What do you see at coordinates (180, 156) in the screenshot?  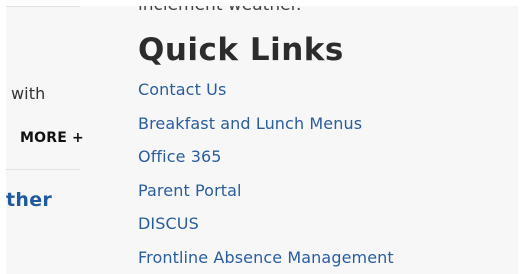 I see `office-365-link: Office 365` at bounding box center [180, 156].